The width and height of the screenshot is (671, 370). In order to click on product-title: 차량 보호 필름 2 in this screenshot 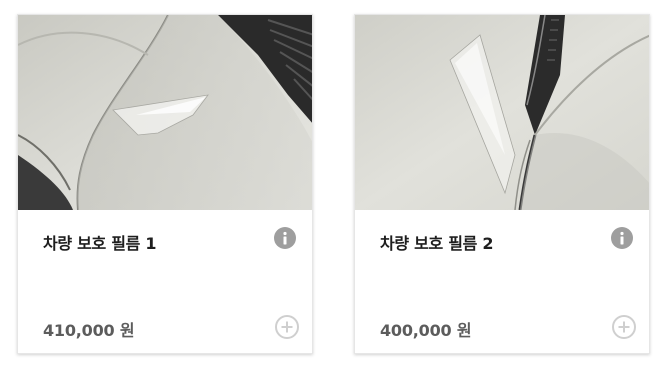, I will do `click(437, 243)`.